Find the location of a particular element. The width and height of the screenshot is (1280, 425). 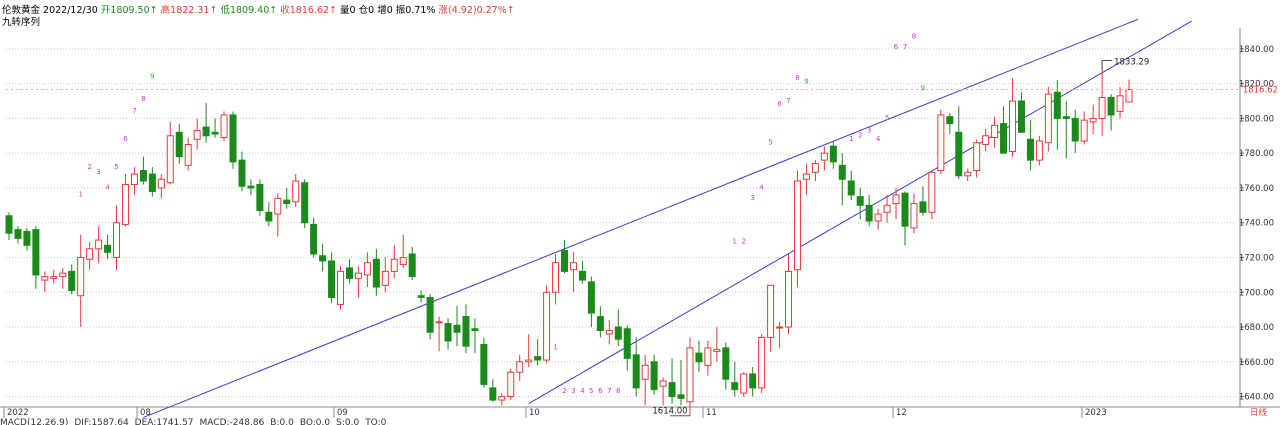

td-sequence-number: 1 is located at coordinates (735, 242).